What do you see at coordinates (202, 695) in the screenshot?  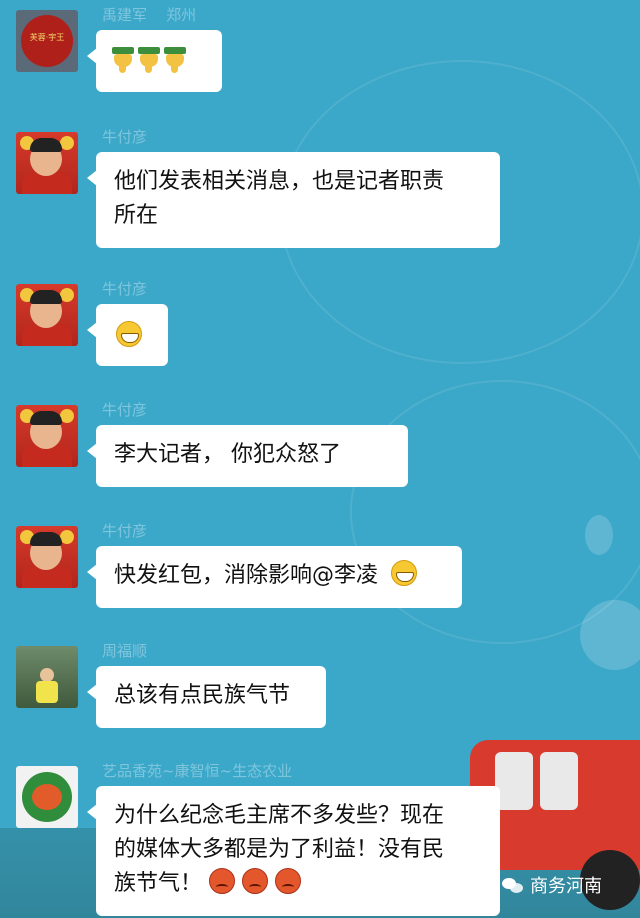 I see `message-text: 总该有点民族气节` at bounding box center [202, 695].